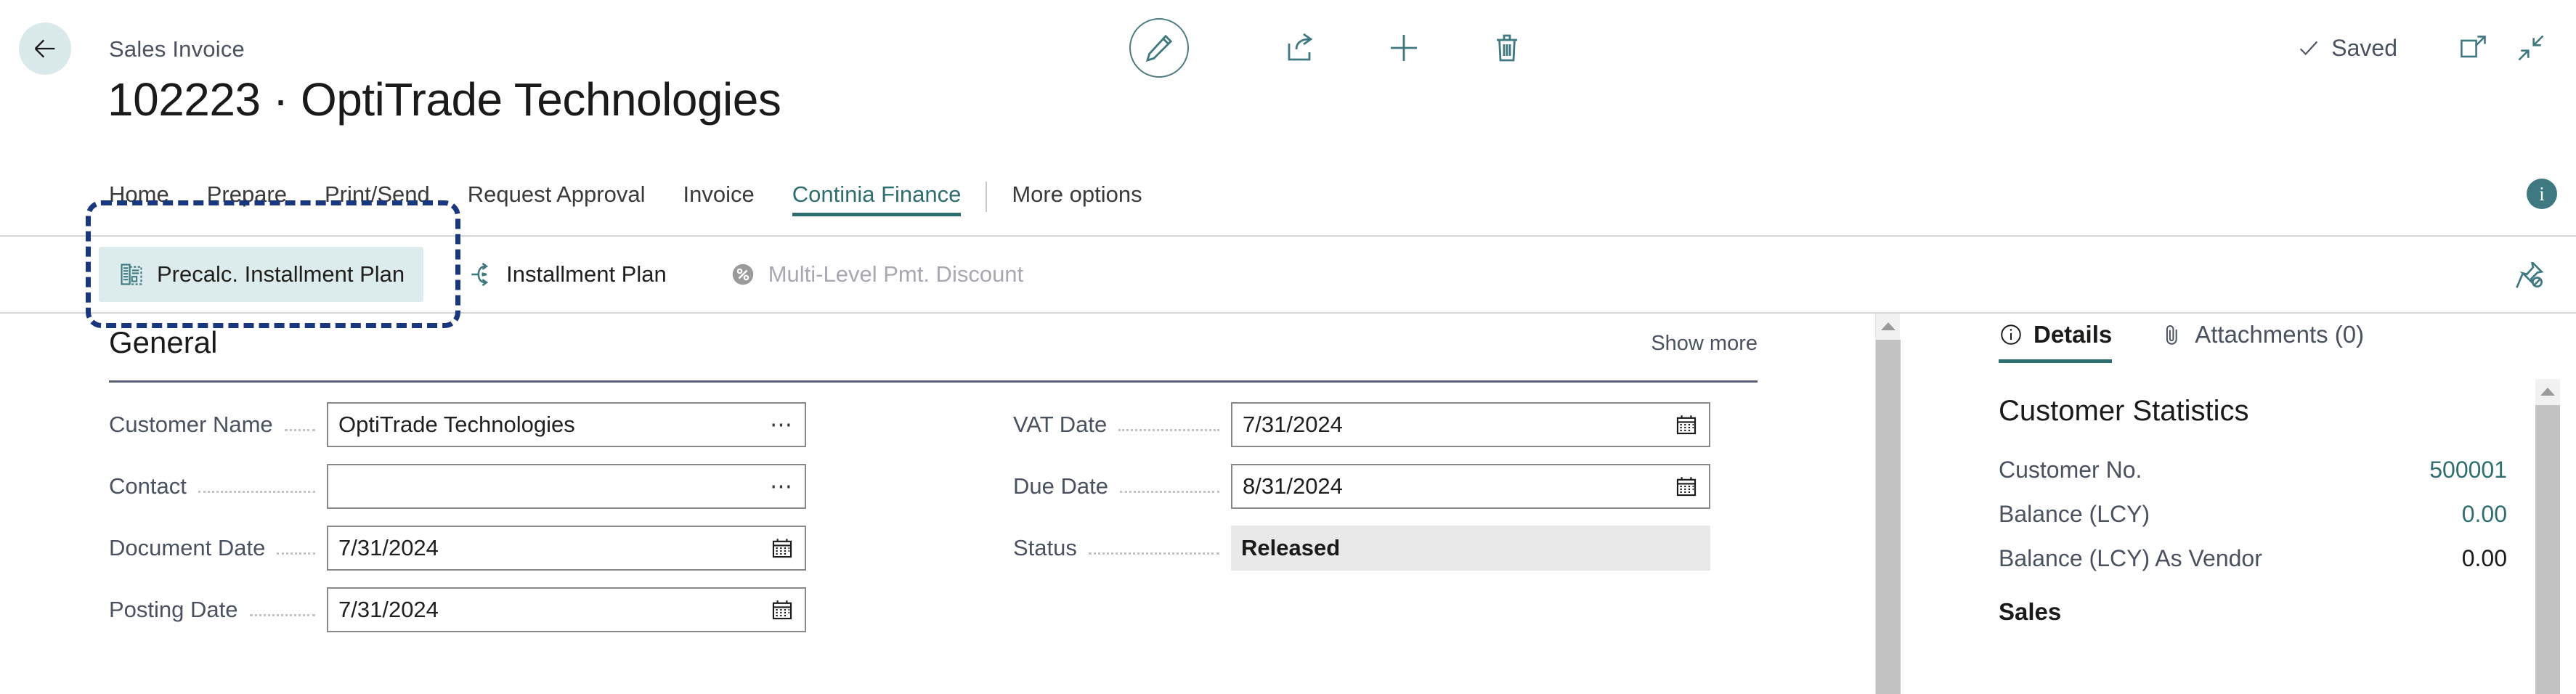 The width and height of the screenshot is (2576, 694). Describe the element at coordinates (566, 609) in the screenshot. I see `posting-date-input: 7/31/2024` at that location.